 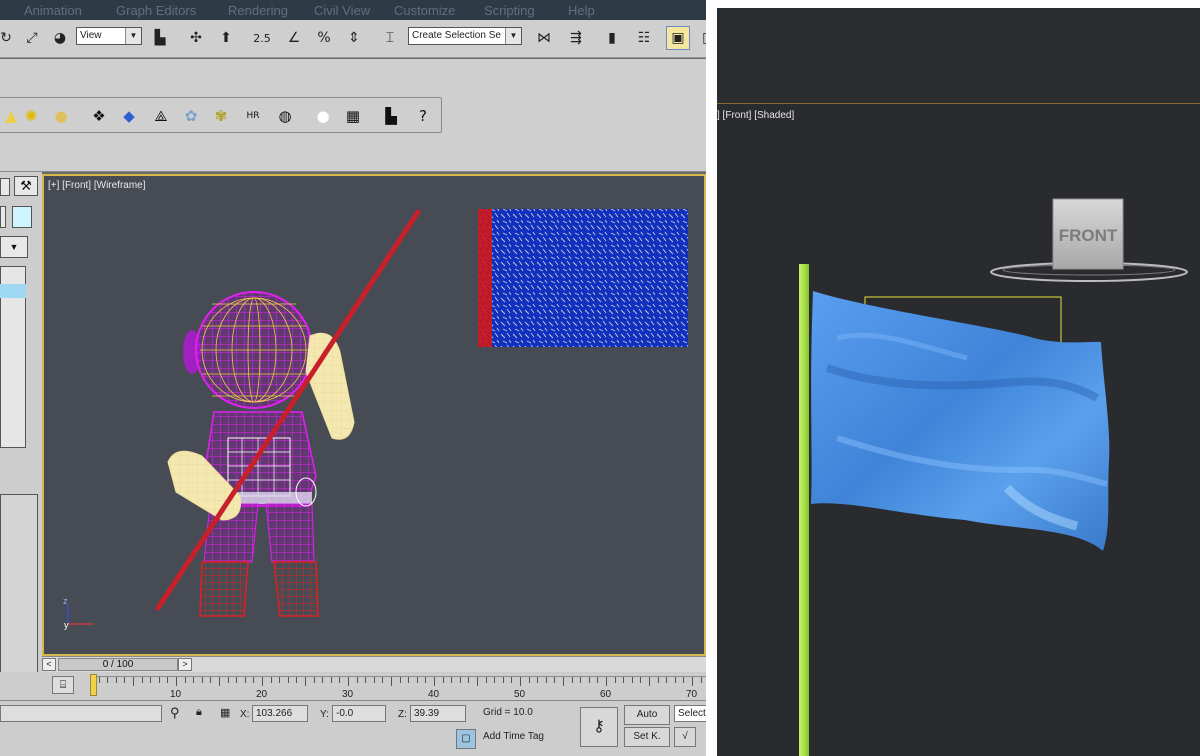 I want to click on menu-animation: Animation, so click(x=53, y=10).